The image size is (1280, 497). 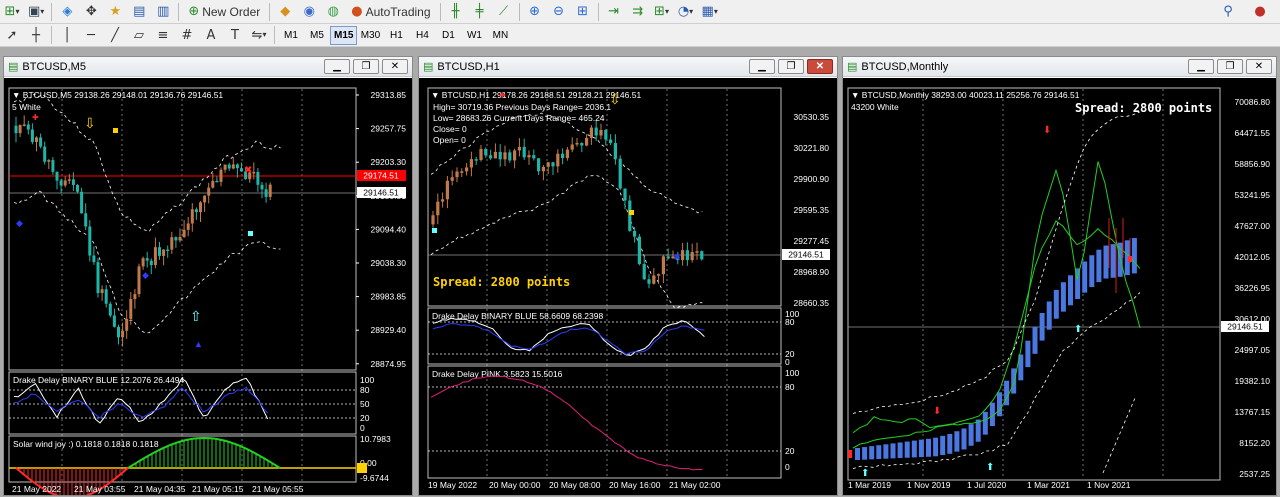 What do you see at coordinates (1228, 12) in the screenshot?
I see `search-button: ⚲` at bounding box center [1228, 12].